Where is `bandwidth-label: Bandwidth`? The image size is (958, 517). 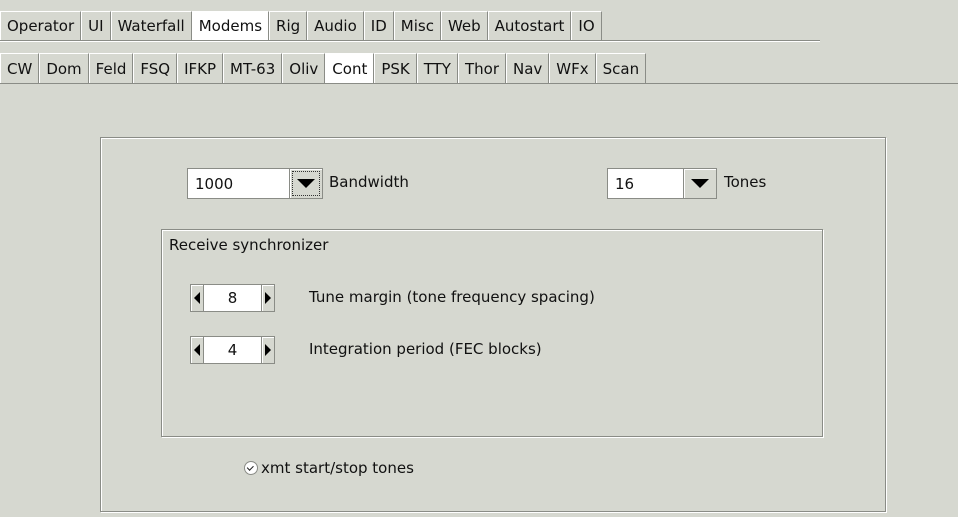
bandwidth-label: Bandwidth is located at coordinates (369, 182).